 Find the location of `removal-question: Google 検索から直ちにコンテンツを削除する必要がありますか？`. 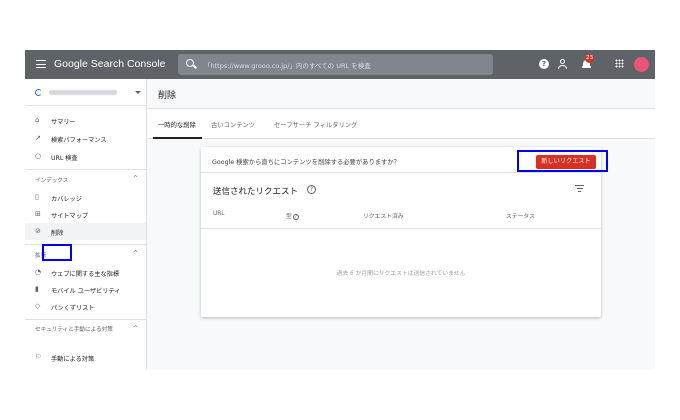

removal-question: Google 検索から直ちにコンテンツを削除する必要がありますか？ is located at coordinates (306, 162).